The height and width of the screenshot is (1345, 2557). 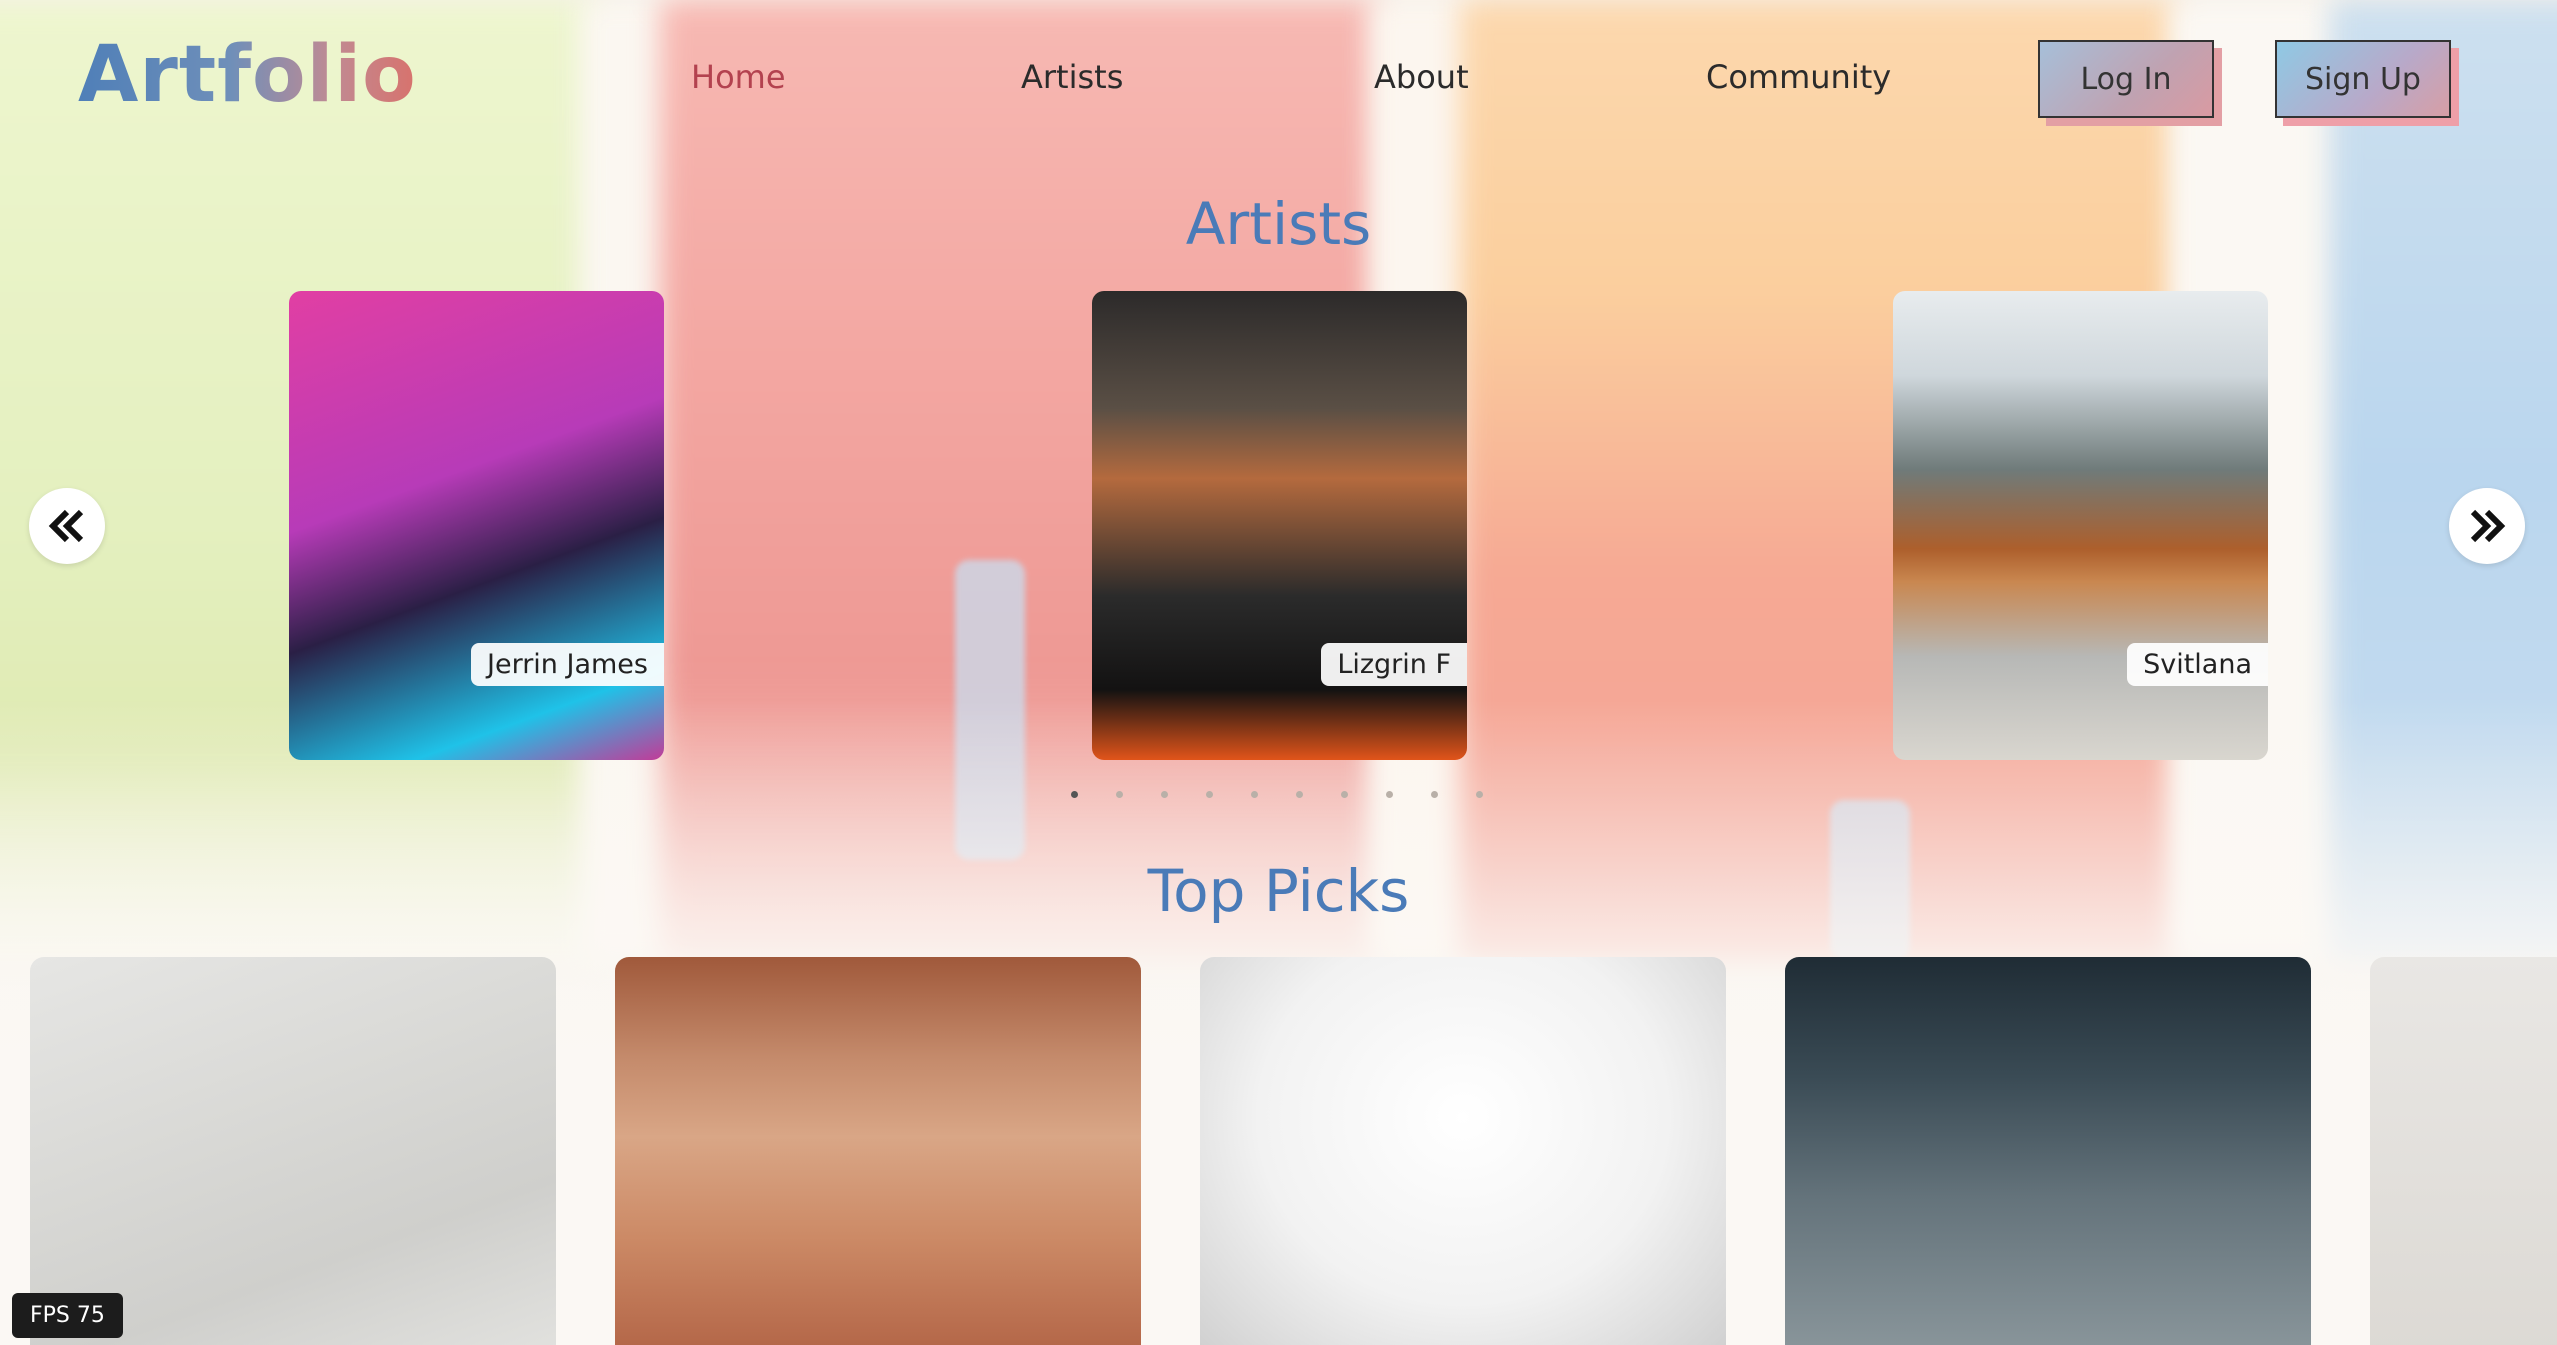 What do you see at coordinates (1798, 77) in the screenshot?
I see `nav-community: Community` at bounding box center [1798, 77].